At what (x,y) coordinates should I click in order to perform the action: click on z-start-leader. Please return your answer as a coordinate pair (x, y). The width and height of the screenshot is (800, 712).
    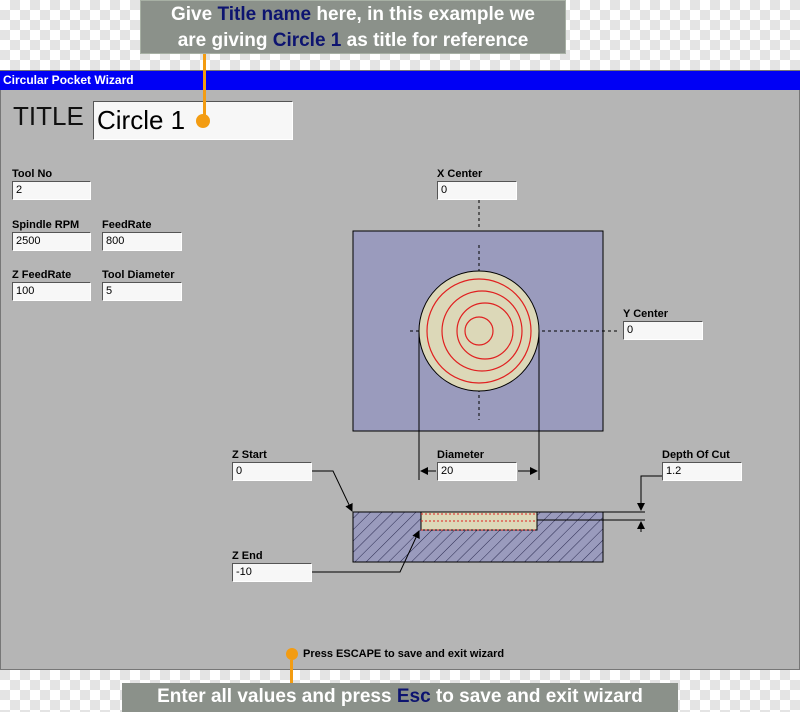
    Looking at the image, I should click on (332, 491).